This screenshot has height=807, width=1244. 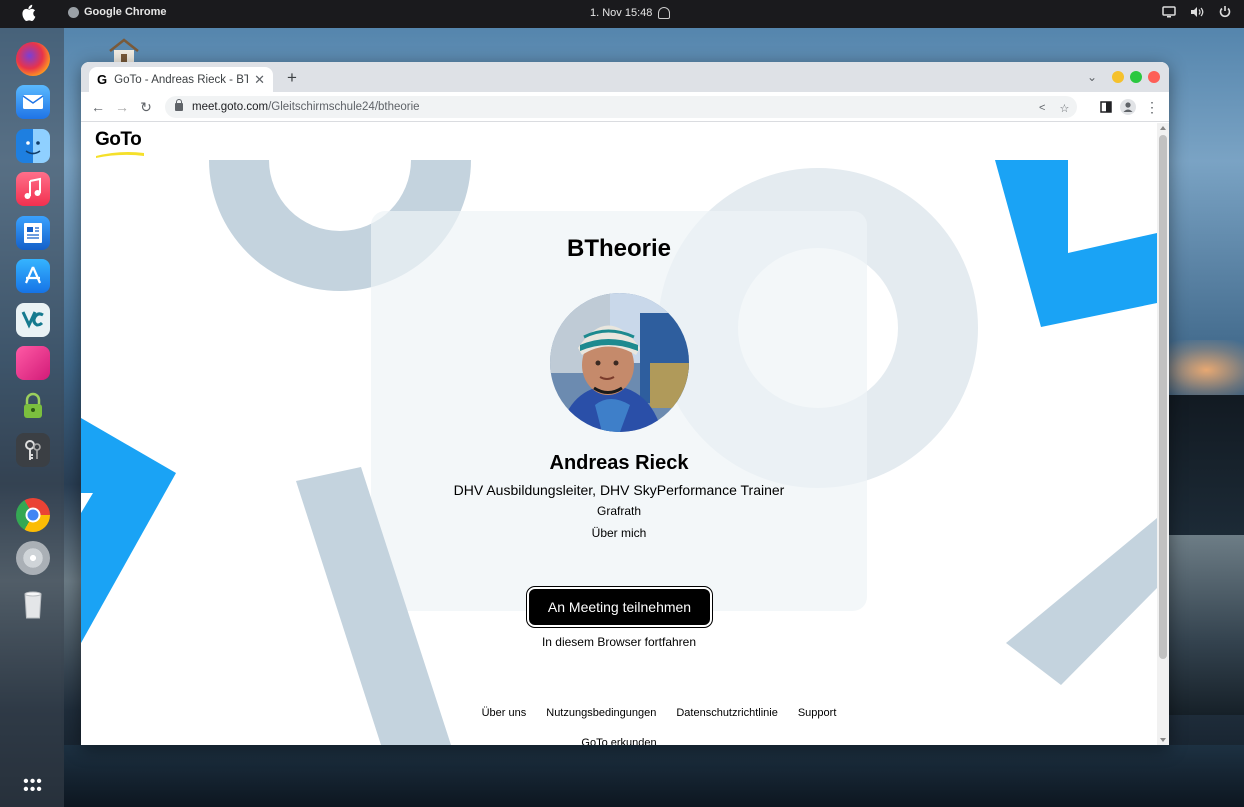 I want to click on pink-app-icon, so click(x=33, y=363).